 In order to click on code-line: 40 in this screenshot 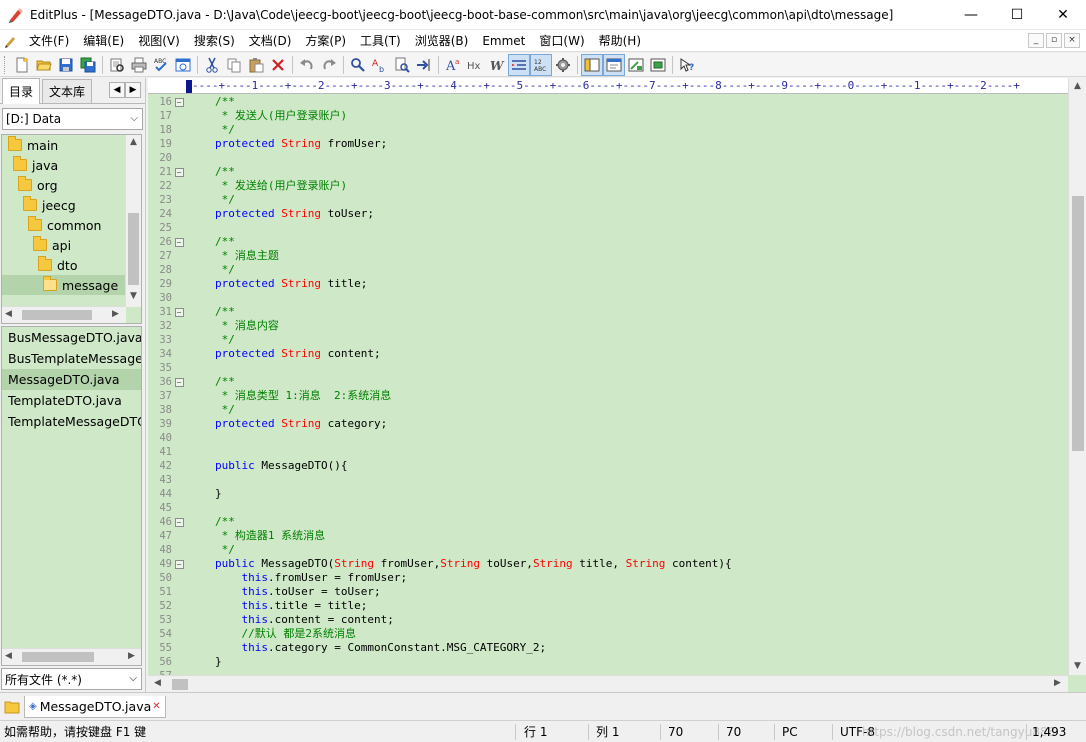, I will do `click(607, 438)`.